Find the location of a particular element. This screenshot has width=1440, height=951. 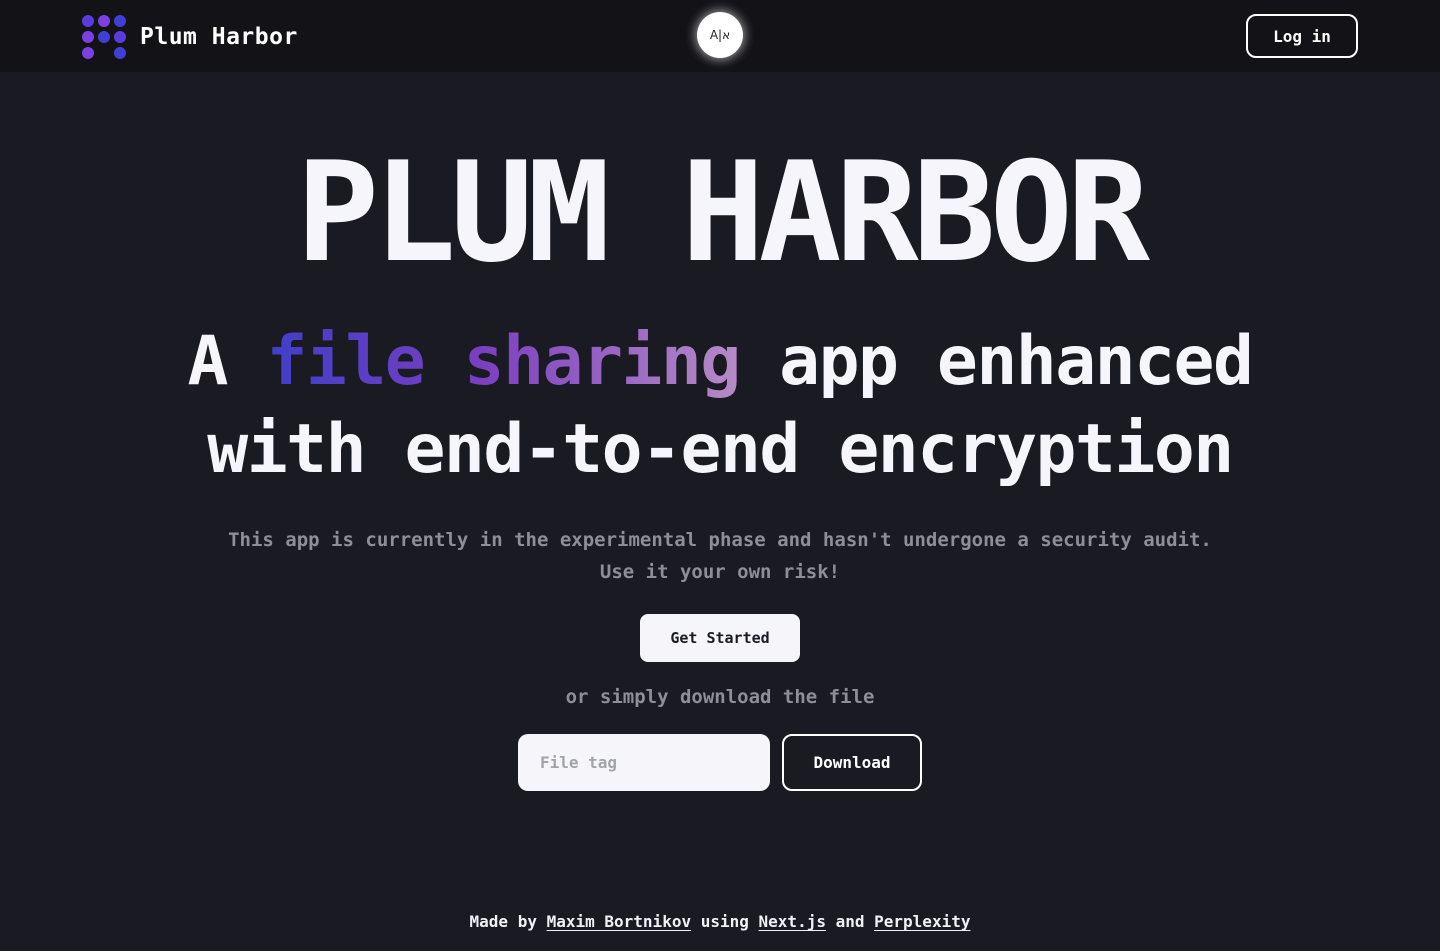

hero-title: PLUM HARBOR is located at coordinates (723, 212).